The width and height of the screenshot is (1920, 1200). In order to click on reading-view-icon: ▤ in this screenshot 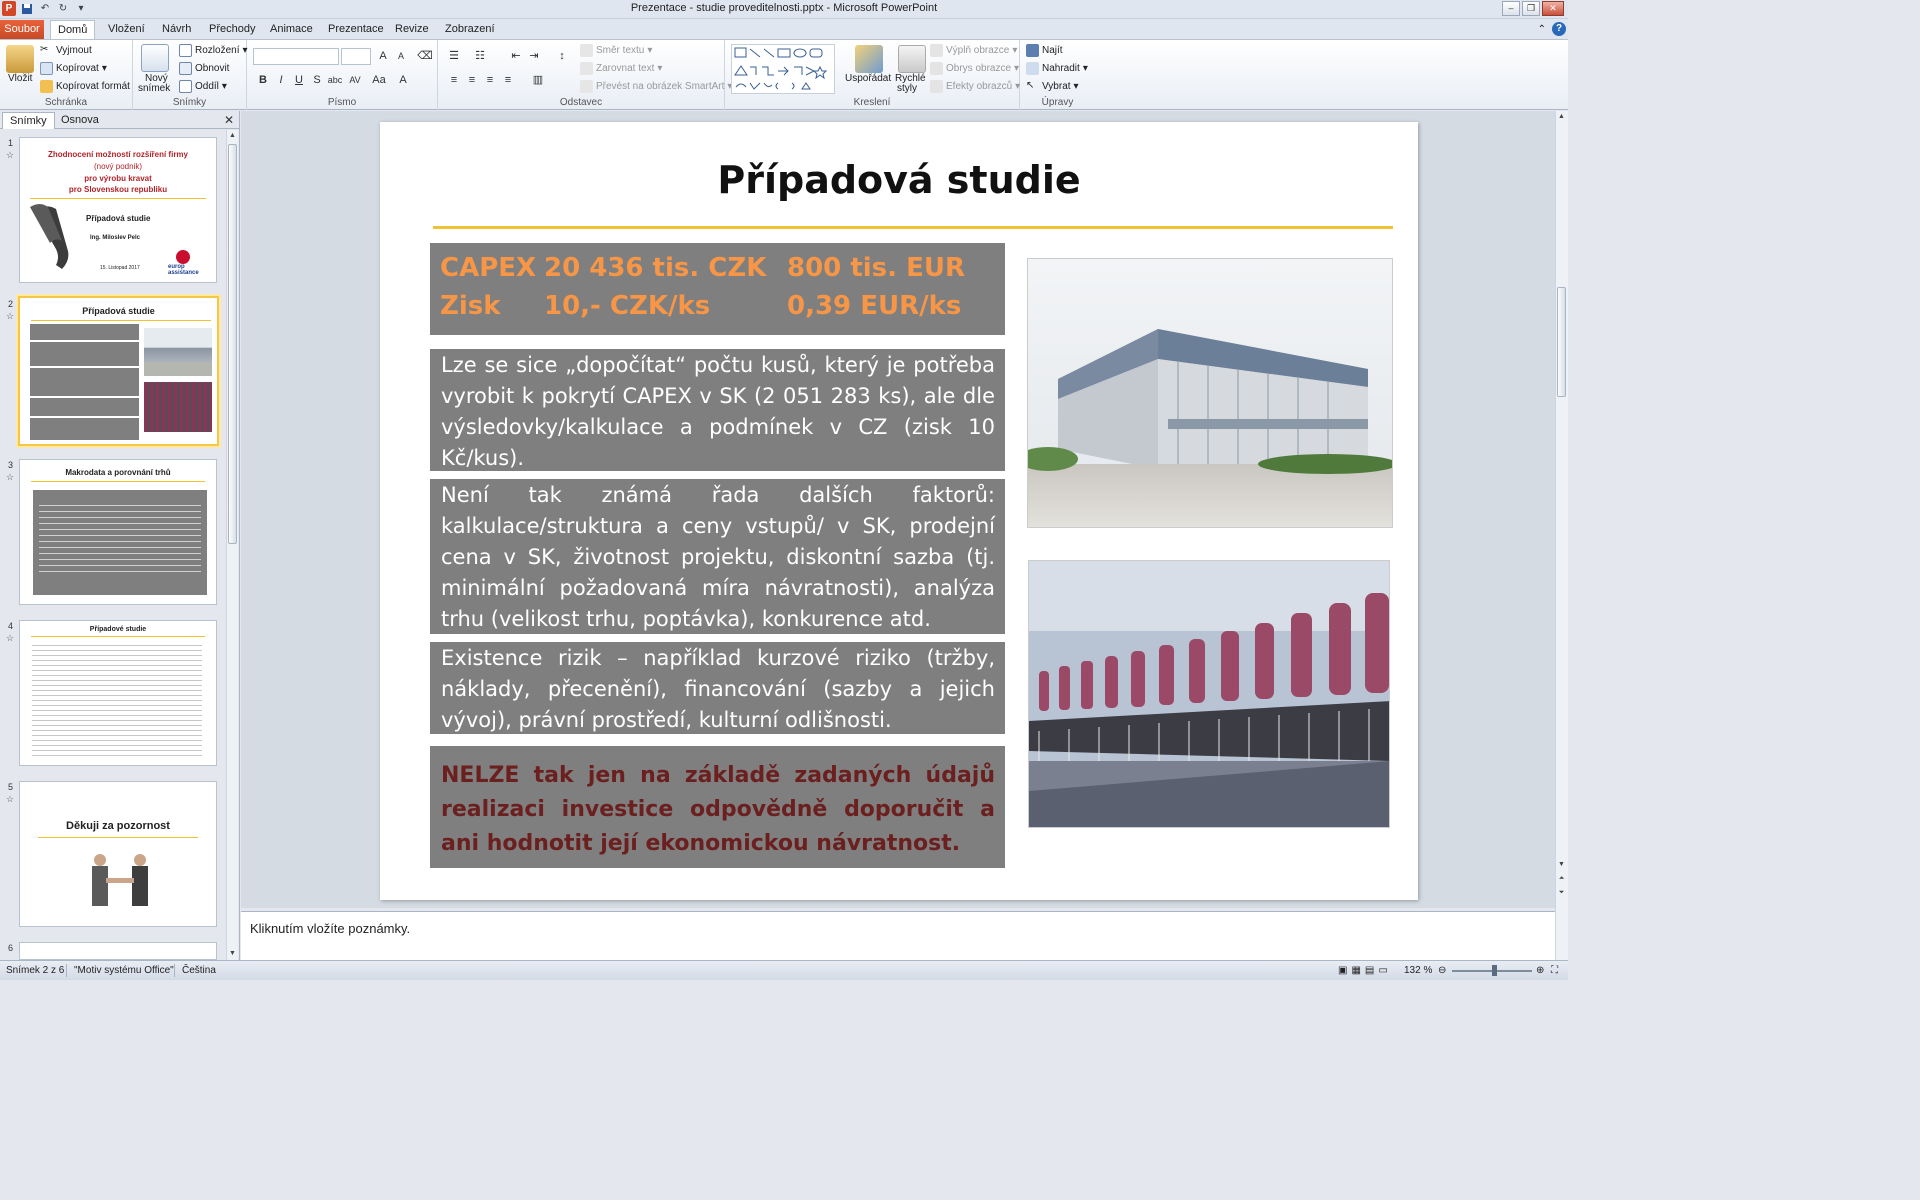, I will do `click(1369, 970)`.